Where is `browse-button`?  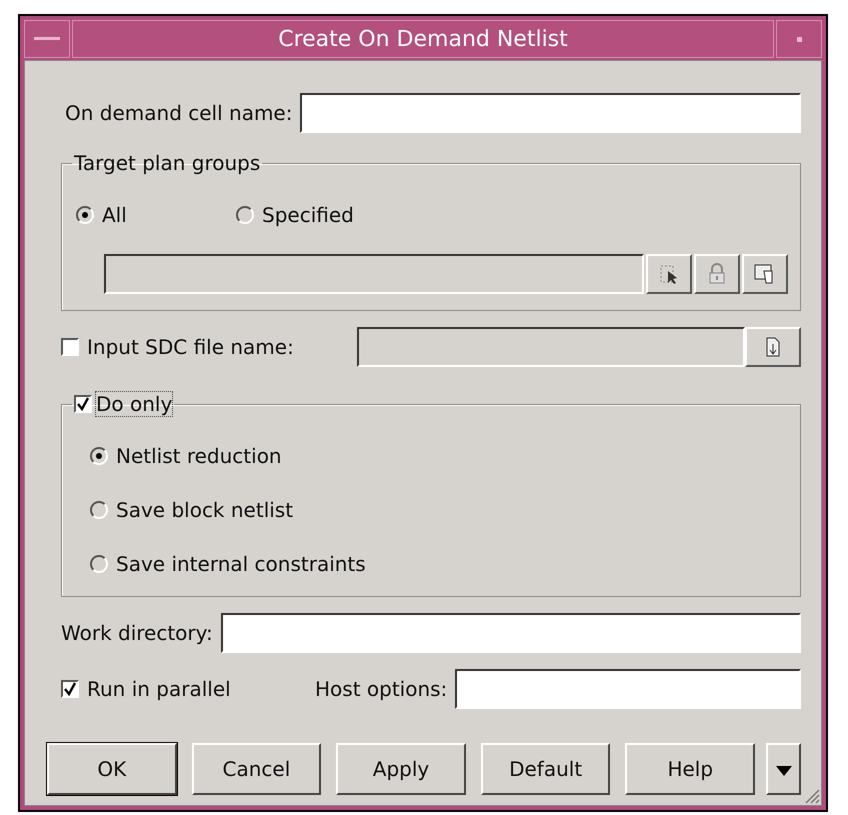 browse-button is located at coordinates (773, 347).